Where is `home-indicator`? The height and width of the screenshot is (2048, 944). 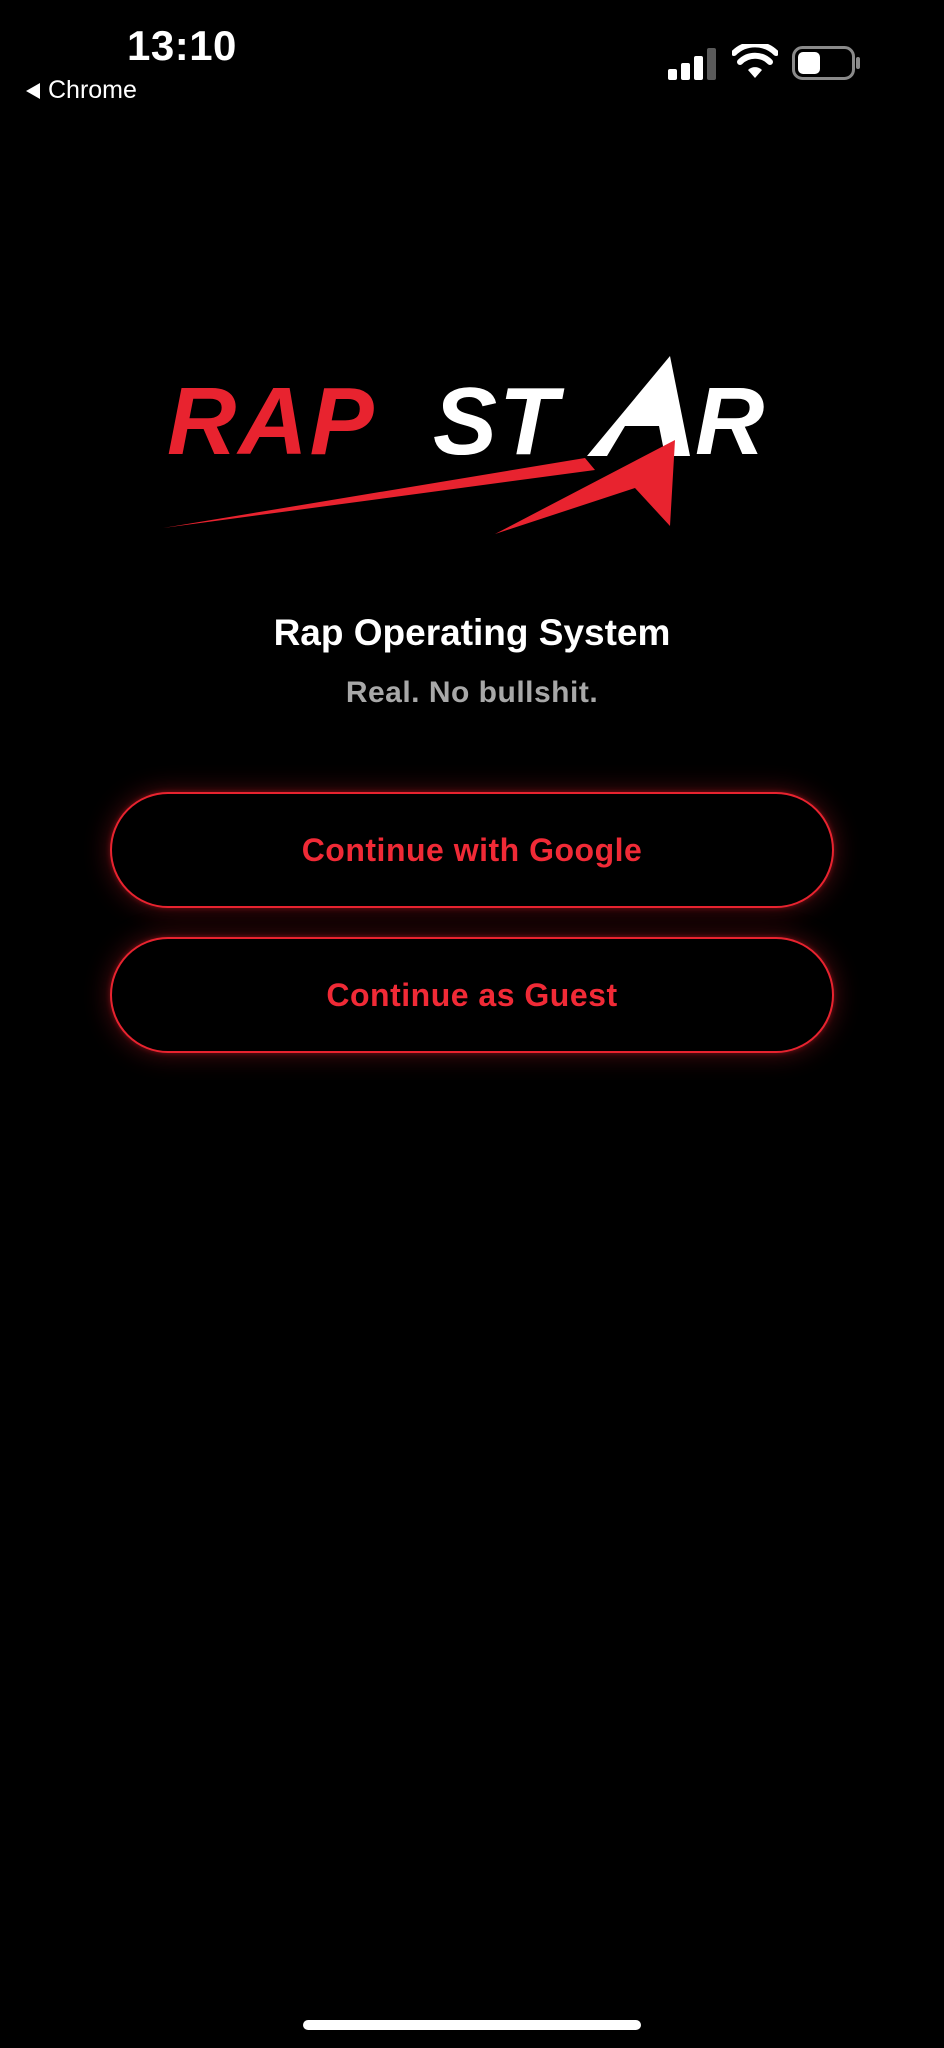
home-indicator is located at coordinates (472, 2025).